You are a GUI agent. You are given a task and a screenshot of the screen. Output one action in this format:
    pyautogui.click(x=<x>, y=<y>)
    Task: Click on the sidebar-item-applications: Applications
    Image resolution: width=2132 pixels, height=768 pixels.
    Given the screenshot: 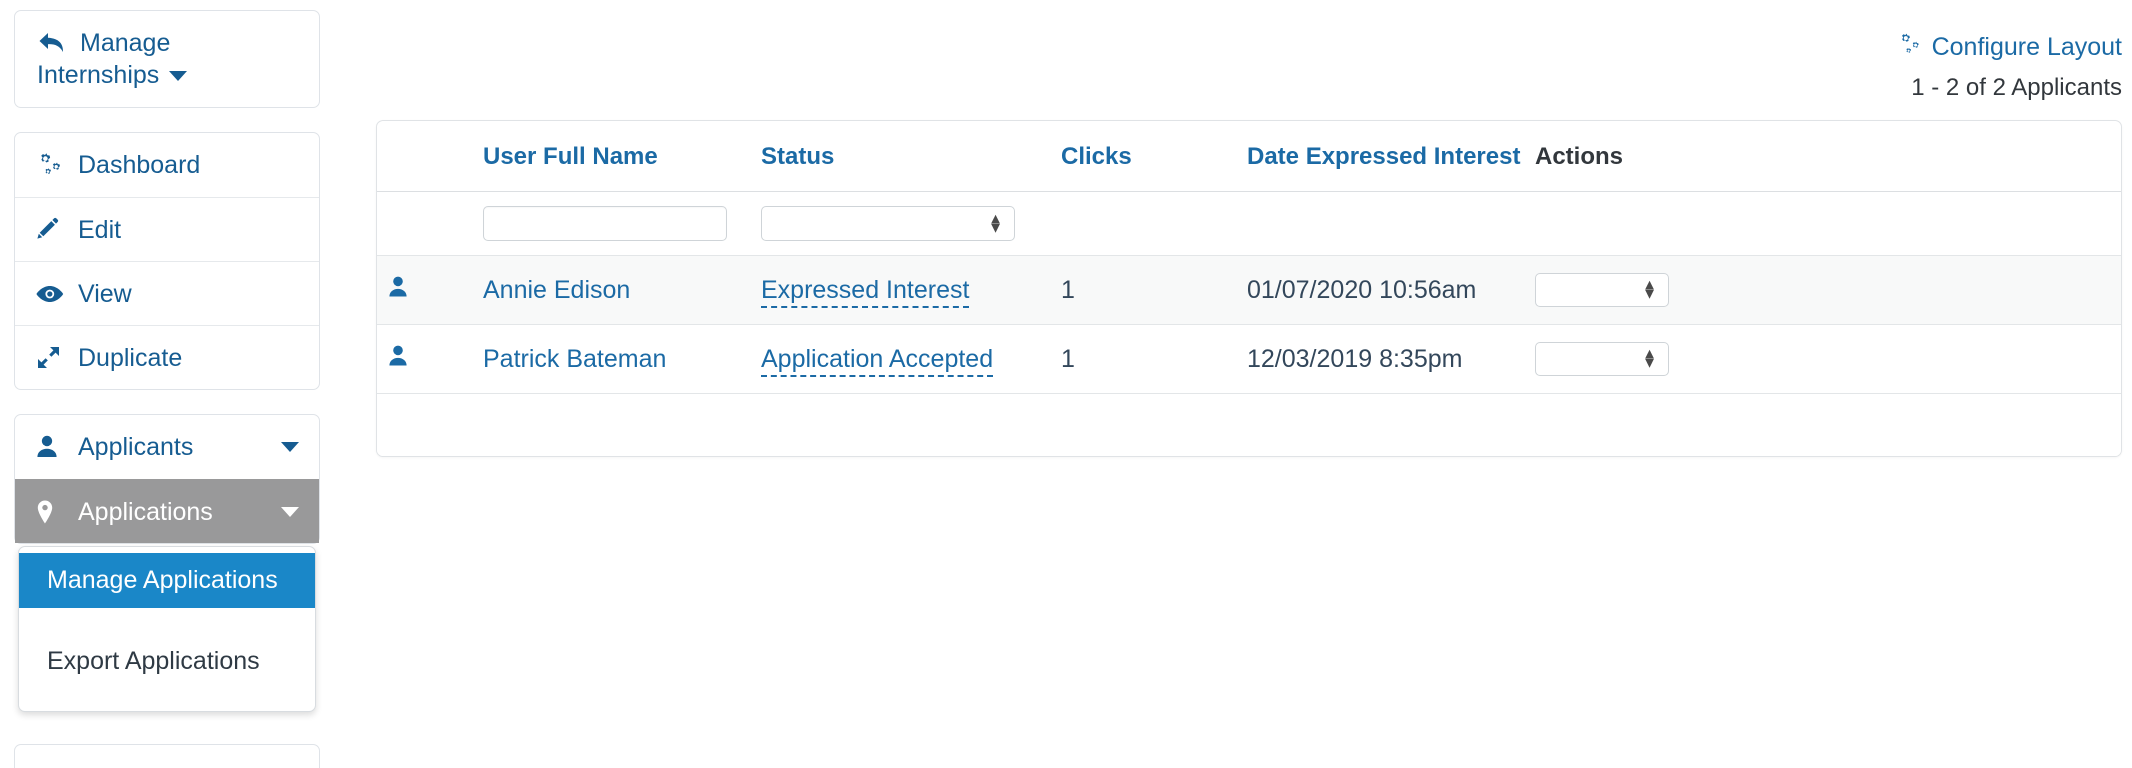 What is the action you would take?
    pyautogui.click(x=167, y=511)
    